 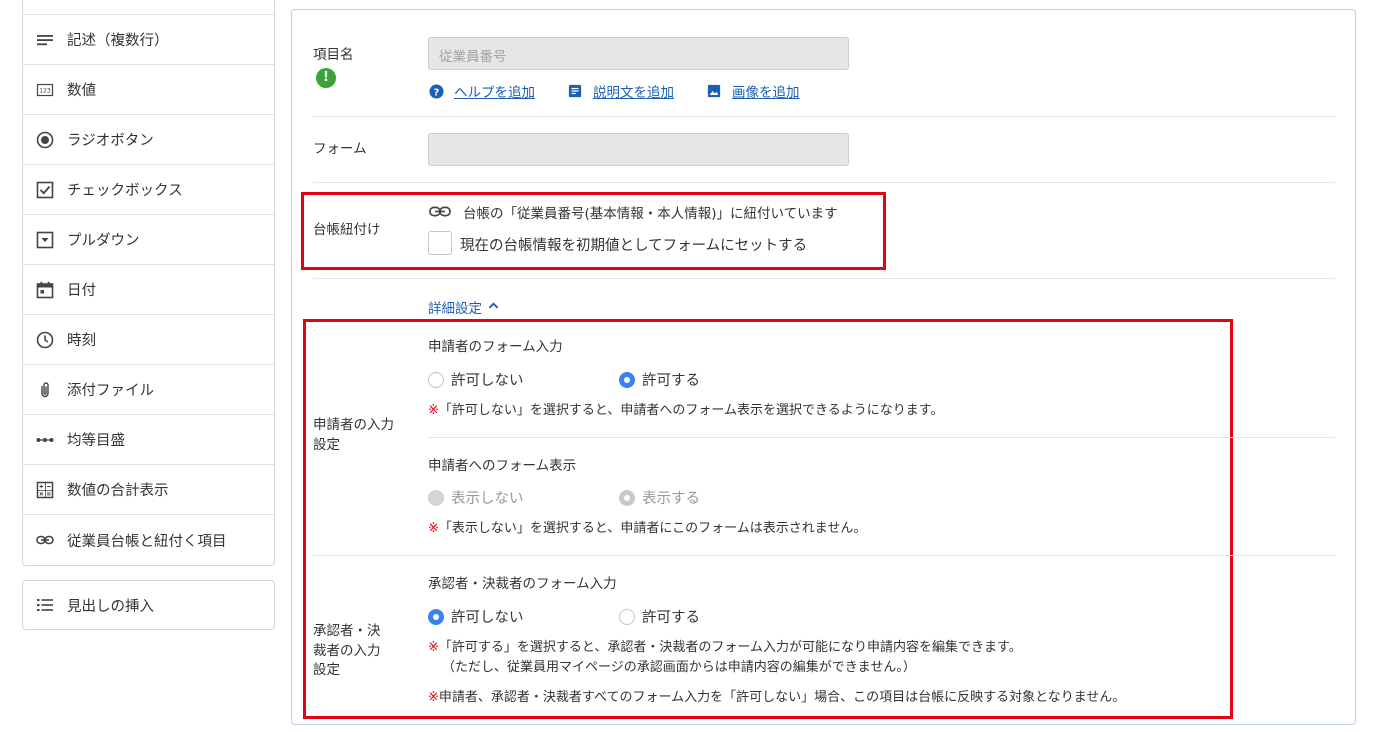 I want to click on insert-heading-label: 見出しの挿入, so click(x=110, y=606).